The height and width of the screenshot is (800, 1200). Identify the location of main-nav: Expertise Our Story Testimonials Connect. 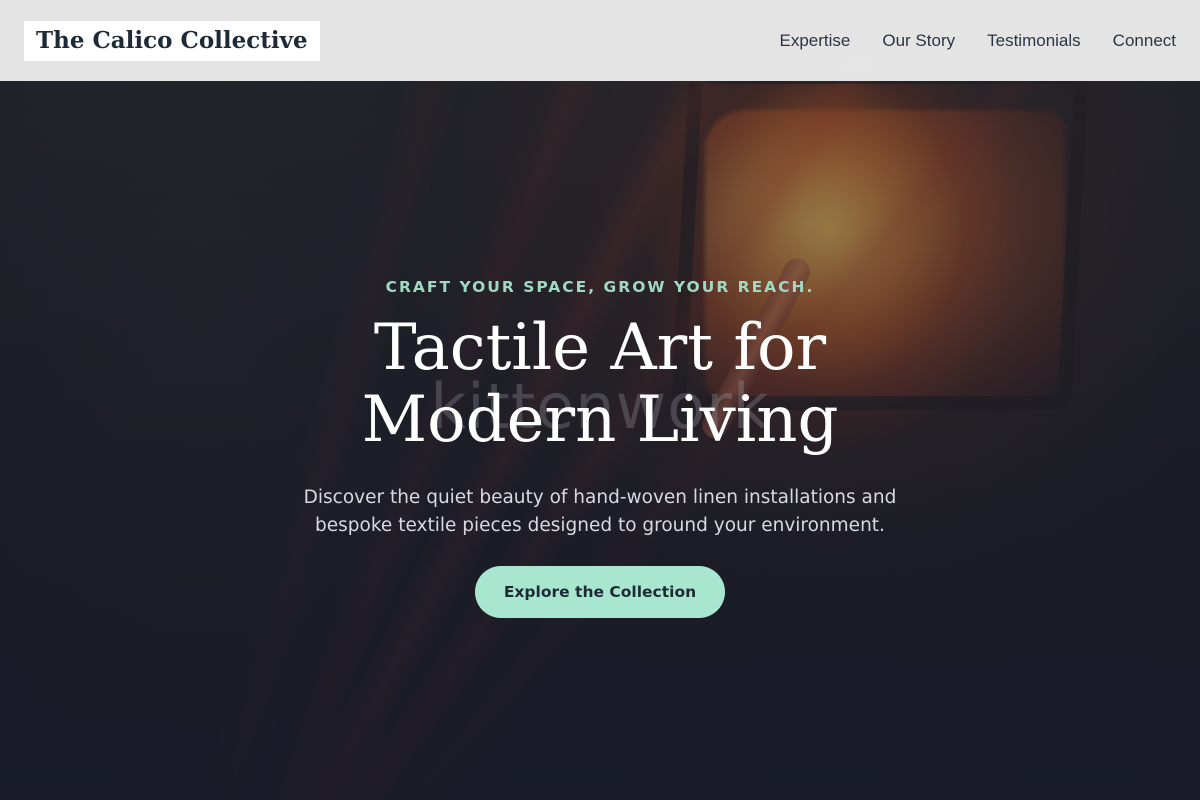
(978, 41).